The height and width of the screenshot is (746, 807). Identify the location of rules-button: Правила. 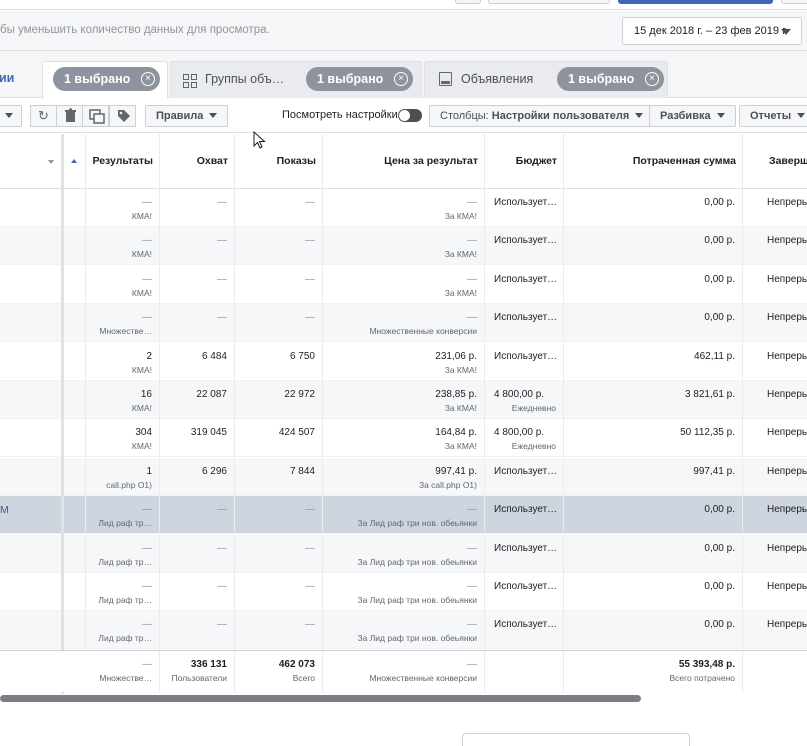
(187, 116).